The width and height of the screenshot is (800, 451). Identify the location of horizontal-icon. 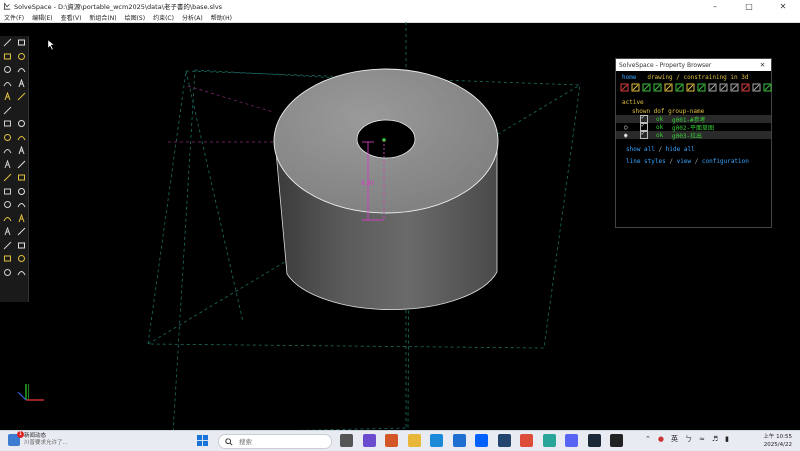
(7, 137).